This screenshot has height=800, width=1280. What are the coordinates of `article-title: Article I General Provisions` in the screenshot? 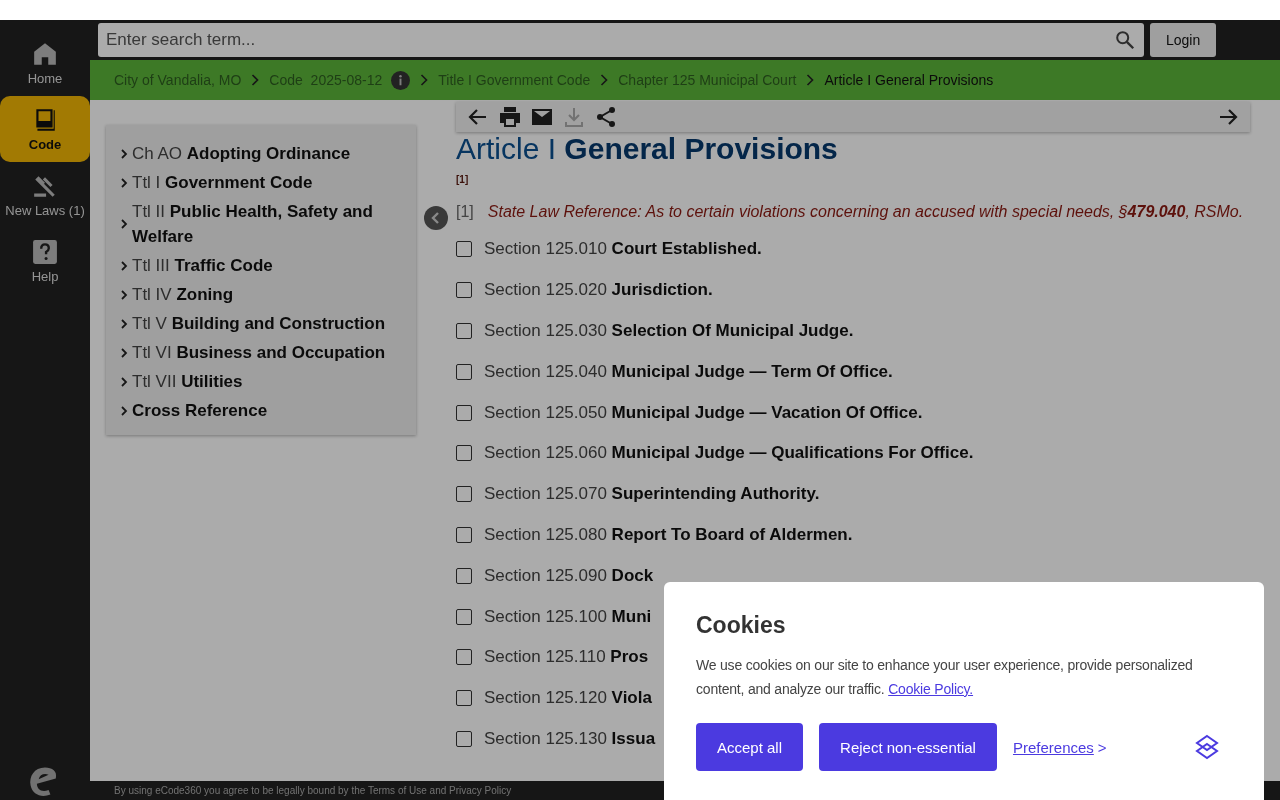 It's located at (647, 149).